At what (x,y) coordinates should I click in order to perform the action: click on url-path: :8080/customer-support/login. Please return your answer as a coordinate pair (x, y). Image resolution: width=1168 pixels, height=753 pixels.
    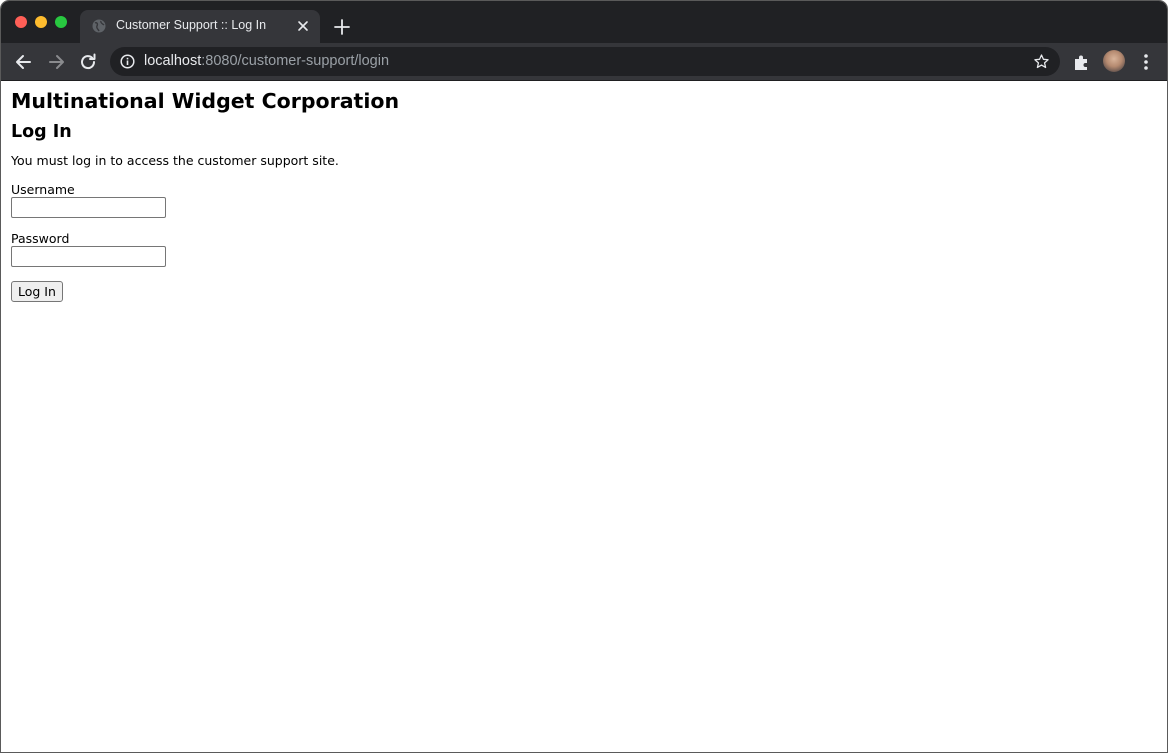
    Looking at the image, I should click on (295, 61).